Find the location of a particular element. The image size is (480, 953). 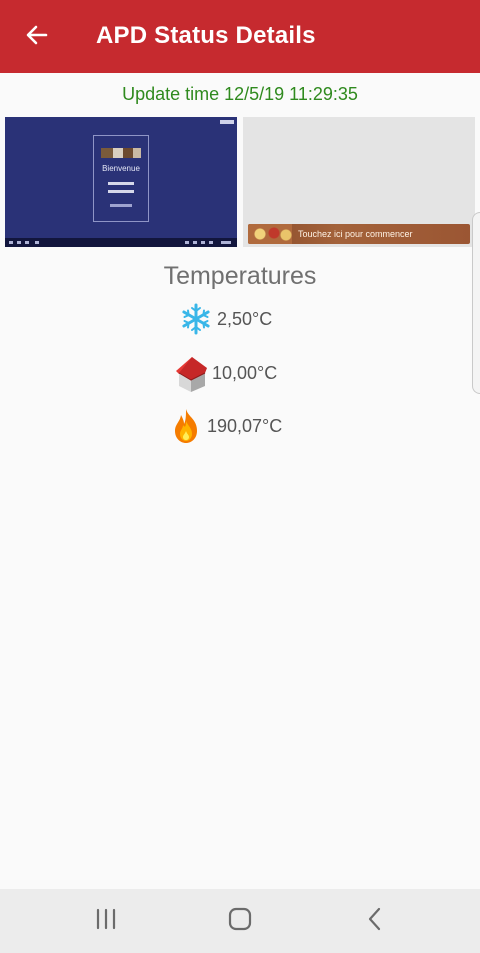

screenshot-thumbnail-left: Bienvenue is located at coordinates (121, 182).